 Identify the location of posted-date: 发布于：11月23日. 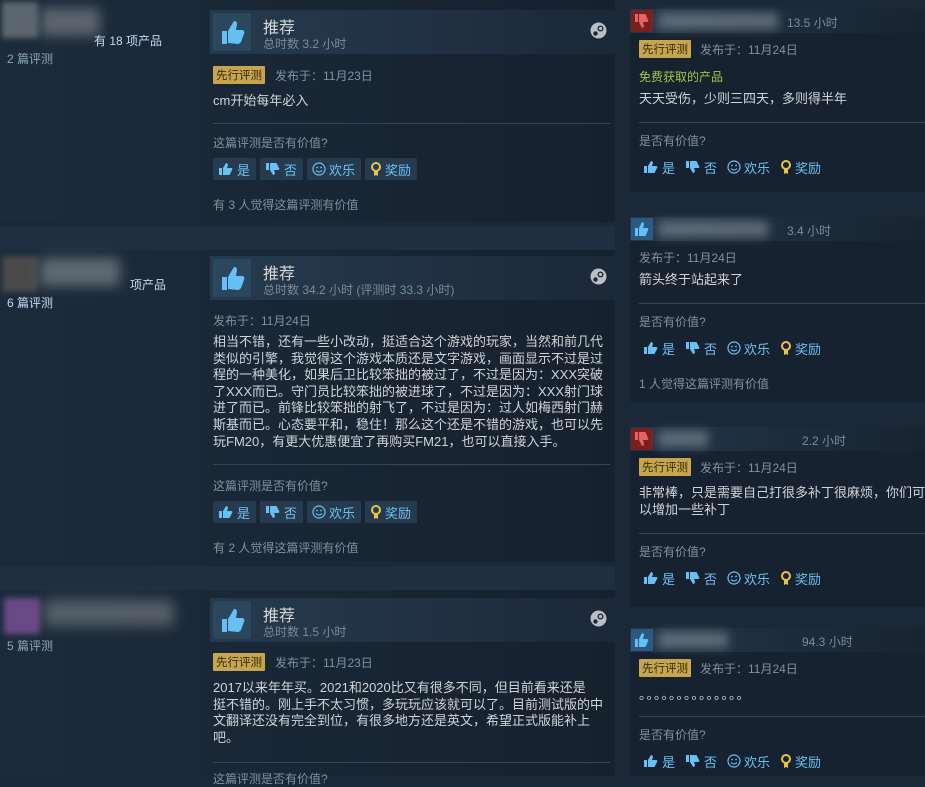
(324, 76).